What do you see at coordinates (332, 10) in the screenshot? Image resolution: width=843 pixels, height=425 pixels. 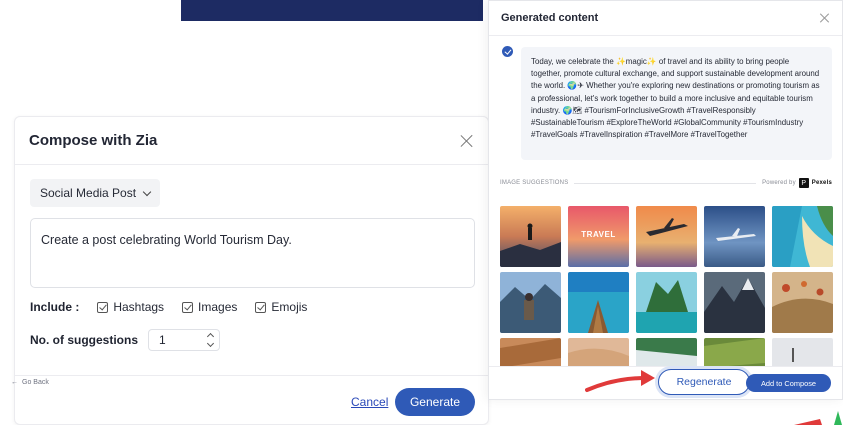 I see `background-header-bar` at bounding box center [332, 10].